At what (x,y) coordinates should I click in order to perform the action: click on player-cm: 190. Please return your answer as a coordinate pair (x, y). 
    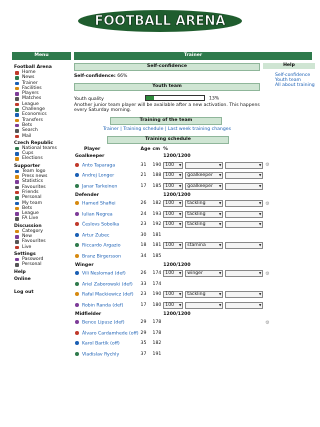
    Looking at the image, I should click on (157, 165).